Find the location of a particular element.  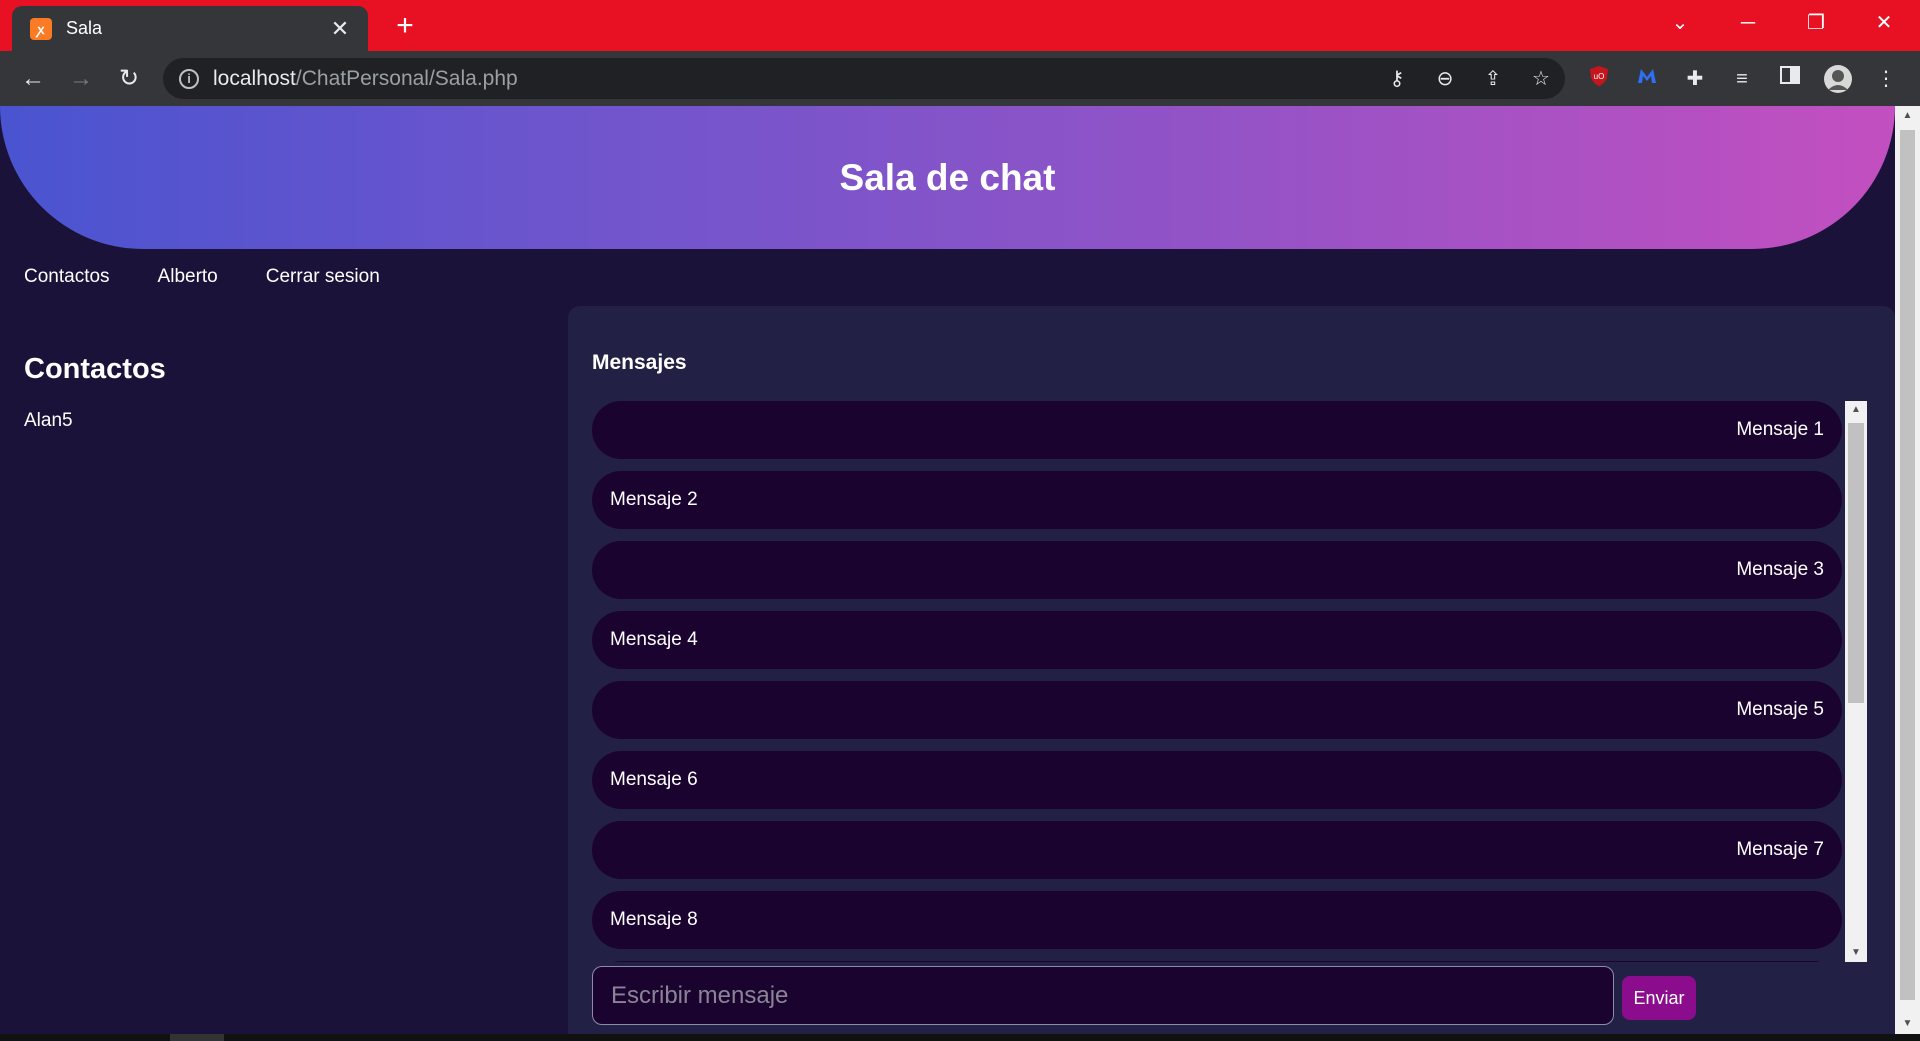

message-item: Mensaje 1 is located at coordinates (1217, 430).